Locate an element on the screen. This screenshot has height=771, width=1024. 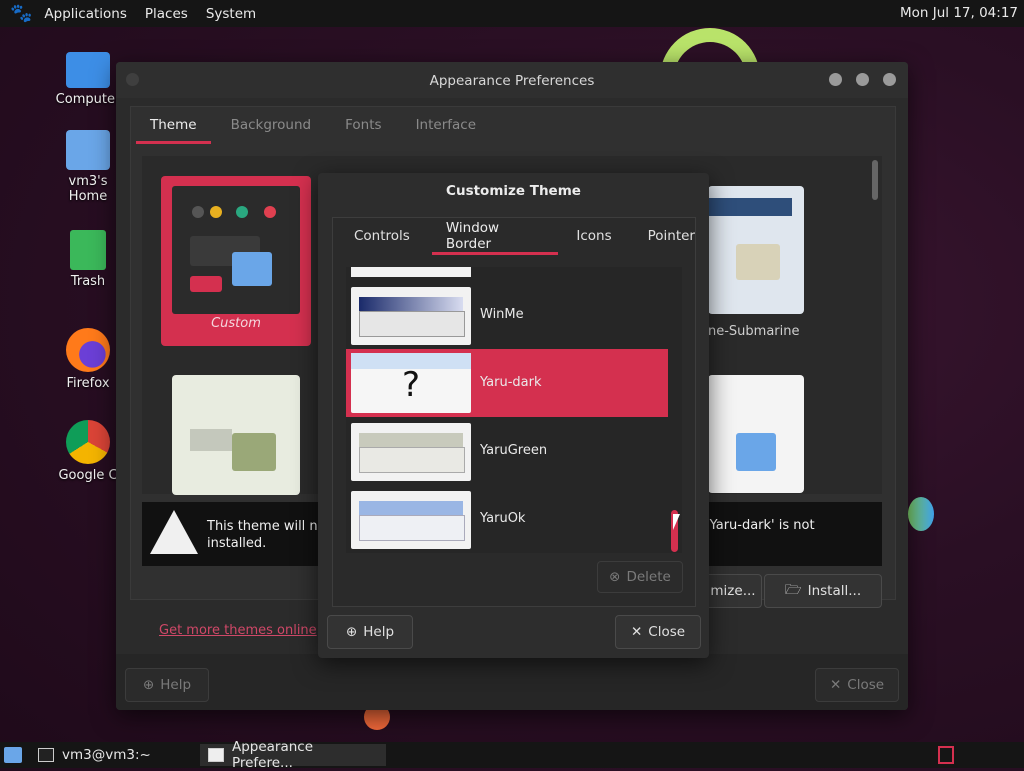
theme-label: ne-Submarine is located at coordinates (754, 331).